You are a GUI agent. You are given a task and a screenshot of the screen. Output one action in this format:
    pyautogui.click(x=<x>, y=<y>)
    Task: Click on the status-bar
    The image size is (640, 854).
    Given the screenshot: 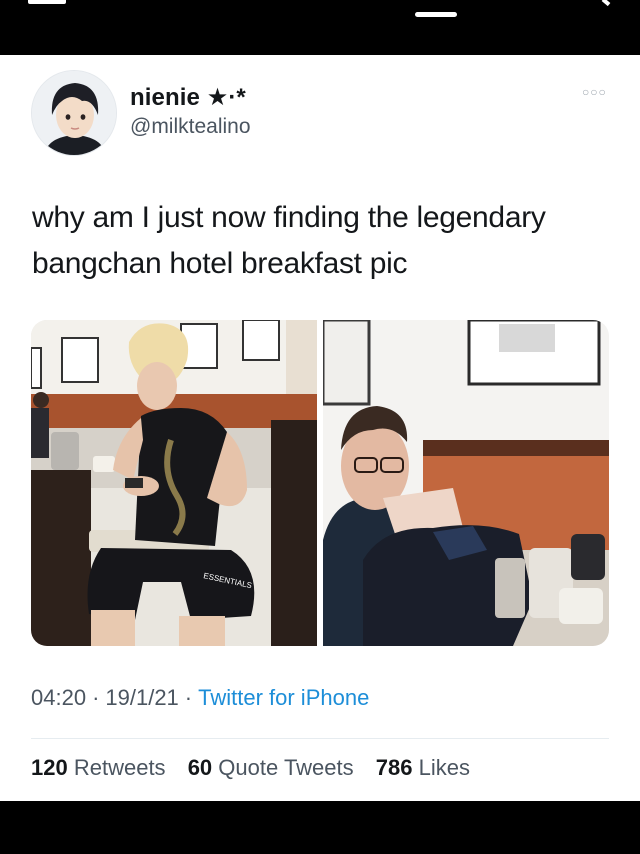 What is the action you would take?
    pyautogui.click(x=320, y=27)
    